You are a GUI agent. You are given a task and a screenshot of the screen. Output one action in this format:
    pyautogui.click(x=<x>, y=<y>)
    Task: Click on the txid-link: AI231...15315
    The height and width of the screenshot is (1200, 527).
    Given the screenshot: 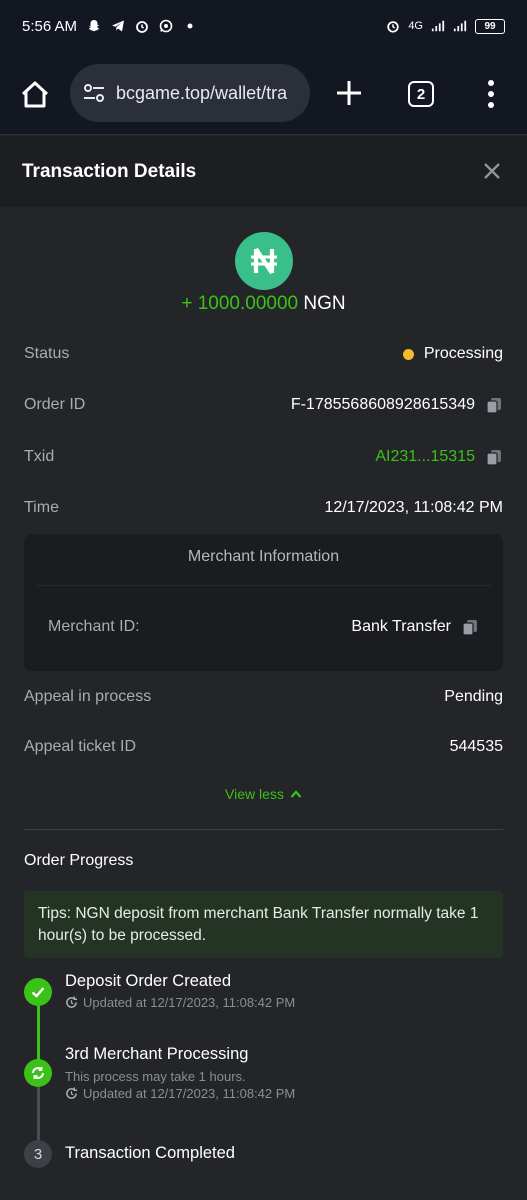 What is the action you would take?
    pyautogui.click(x=425, y=457)
    